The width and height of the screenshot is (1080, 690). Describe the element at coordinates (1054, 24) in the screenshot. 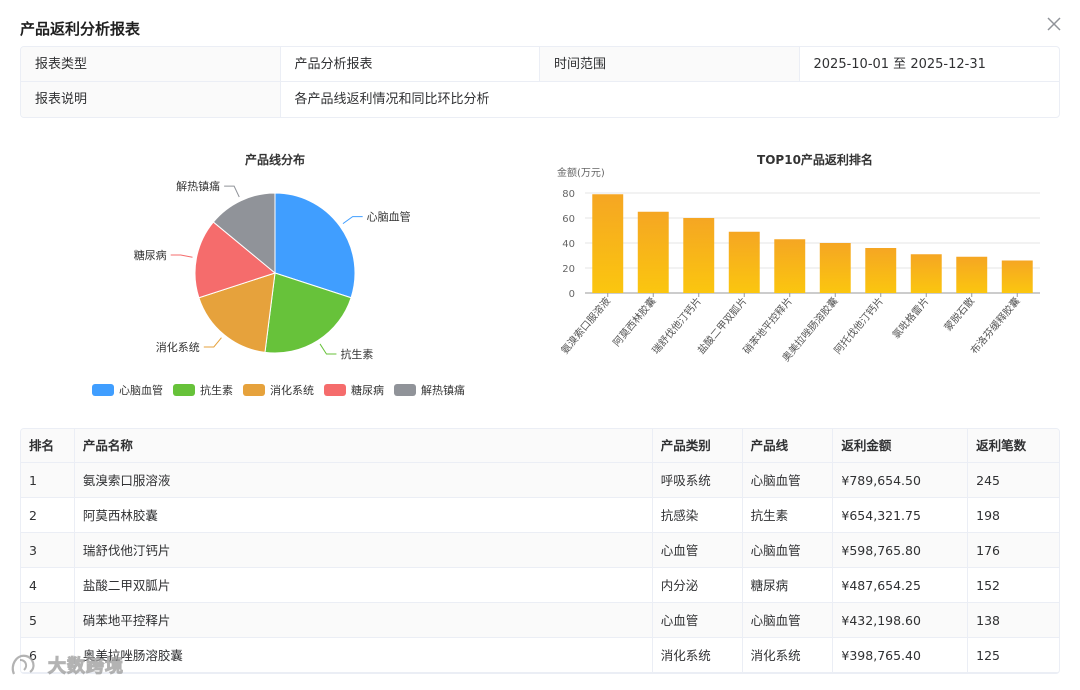

I see `close-icon` at that location.